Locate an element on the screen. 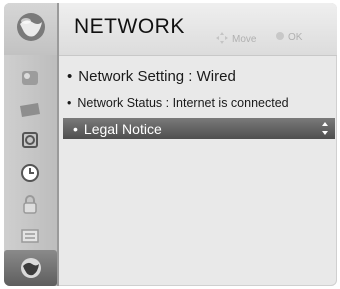 This screenshot has height=289, width=340. sidebar-item-picture is located at coordinates (30, 78).